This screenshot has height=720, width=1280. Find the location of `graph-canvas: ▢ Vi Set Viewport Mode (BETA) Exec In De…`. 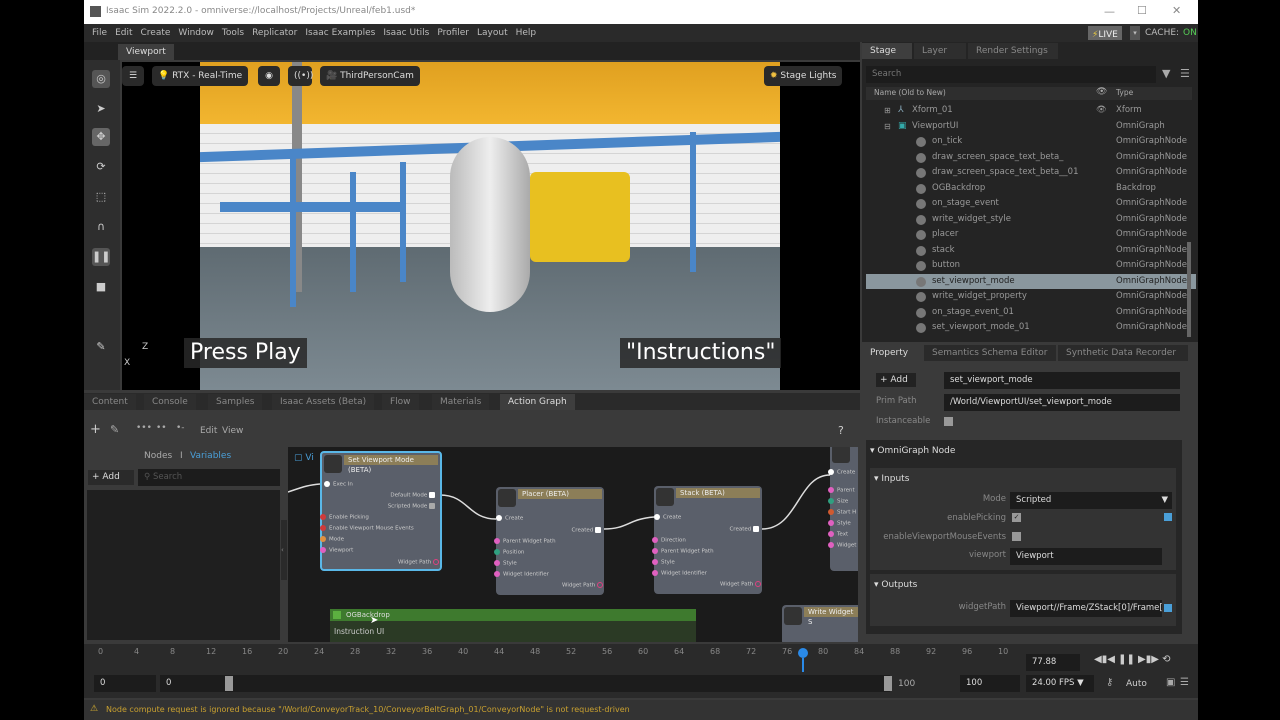

graph-canvas: ▢ Vi Set Viewport Mode (BETA) Exec In De… is located at coordinates (573, 544).